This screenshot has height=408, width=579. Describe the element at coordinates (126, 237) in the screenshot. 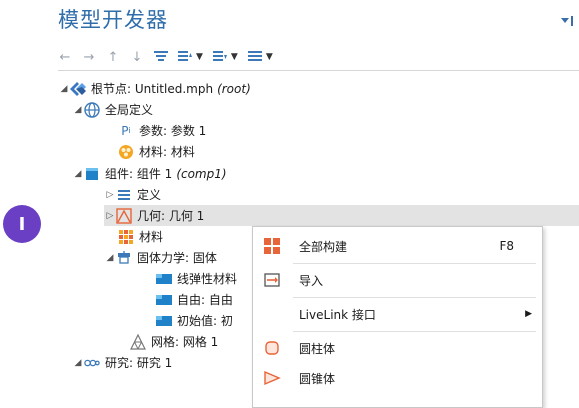

I see `materials-grid-icon` at that location.